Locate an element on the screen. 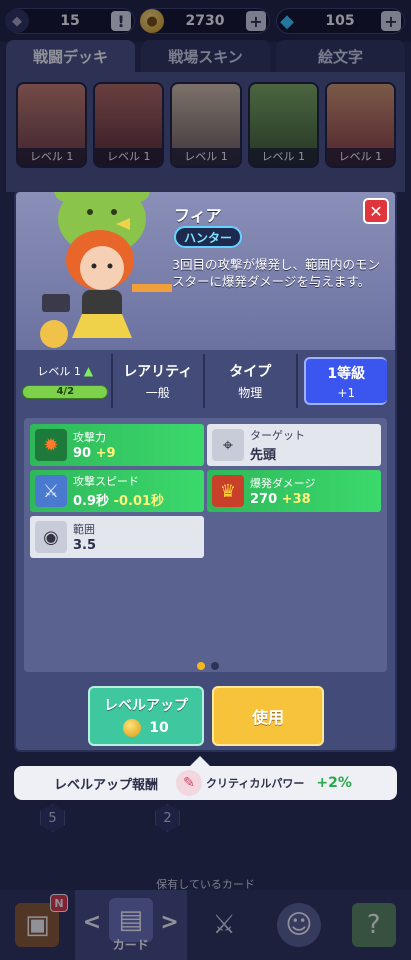 The height and width of the screenshot is (960, 411). stat-label: 攻撃スピード is located at coordinates (106, 481).